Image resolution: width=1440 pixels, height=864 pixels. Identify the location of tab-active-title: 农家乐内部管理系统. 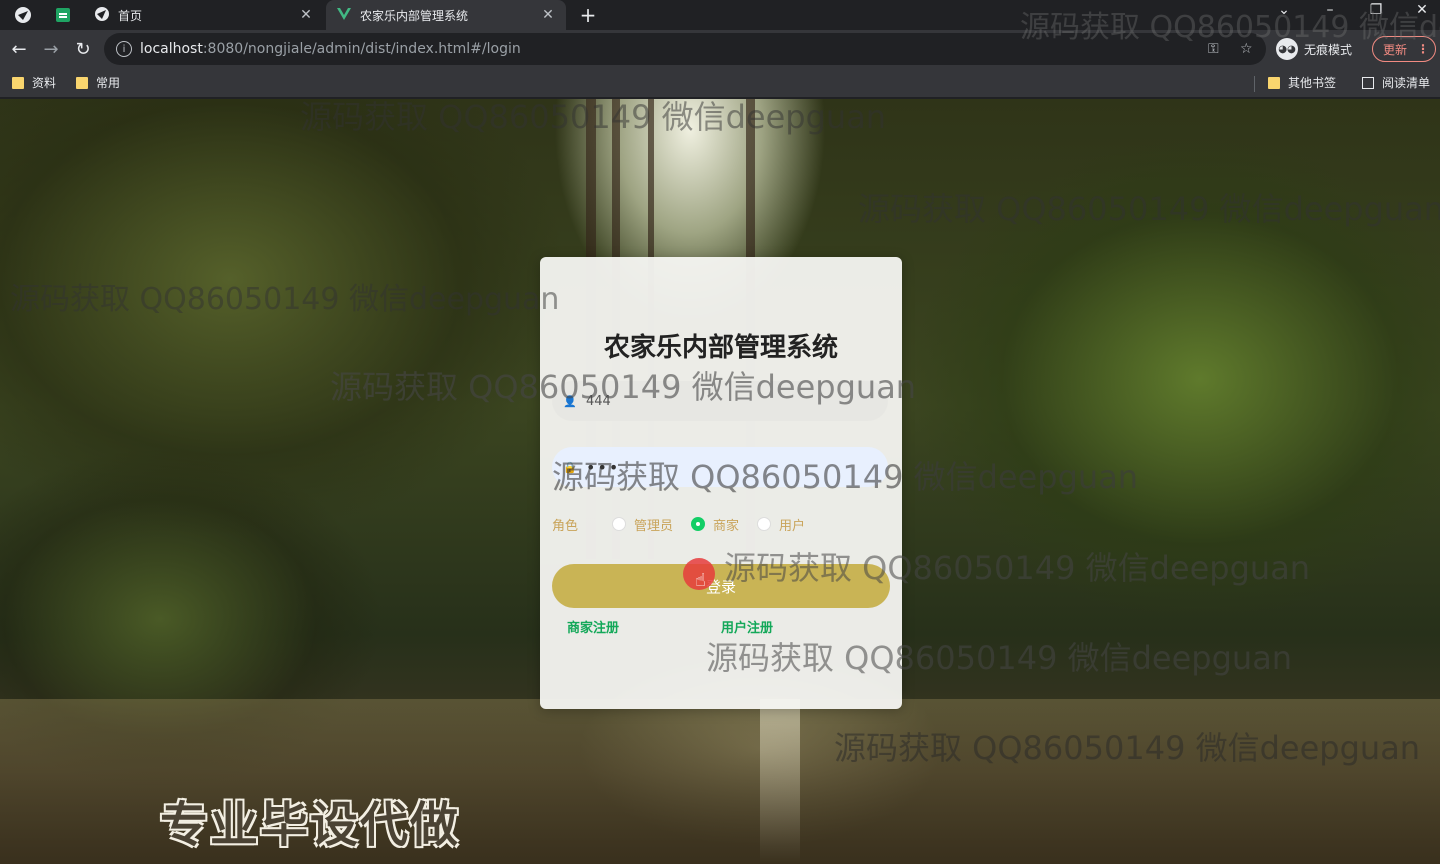
(414, 15).